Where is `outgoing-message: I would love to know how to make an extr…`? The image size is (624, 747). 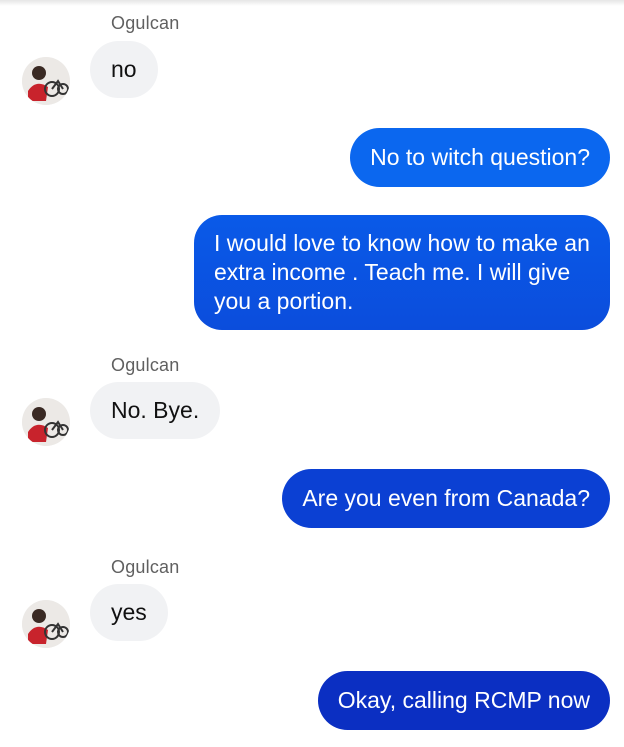 outgoing-message: I would love to know how to make an extr… is located at coordinates (402, 272).